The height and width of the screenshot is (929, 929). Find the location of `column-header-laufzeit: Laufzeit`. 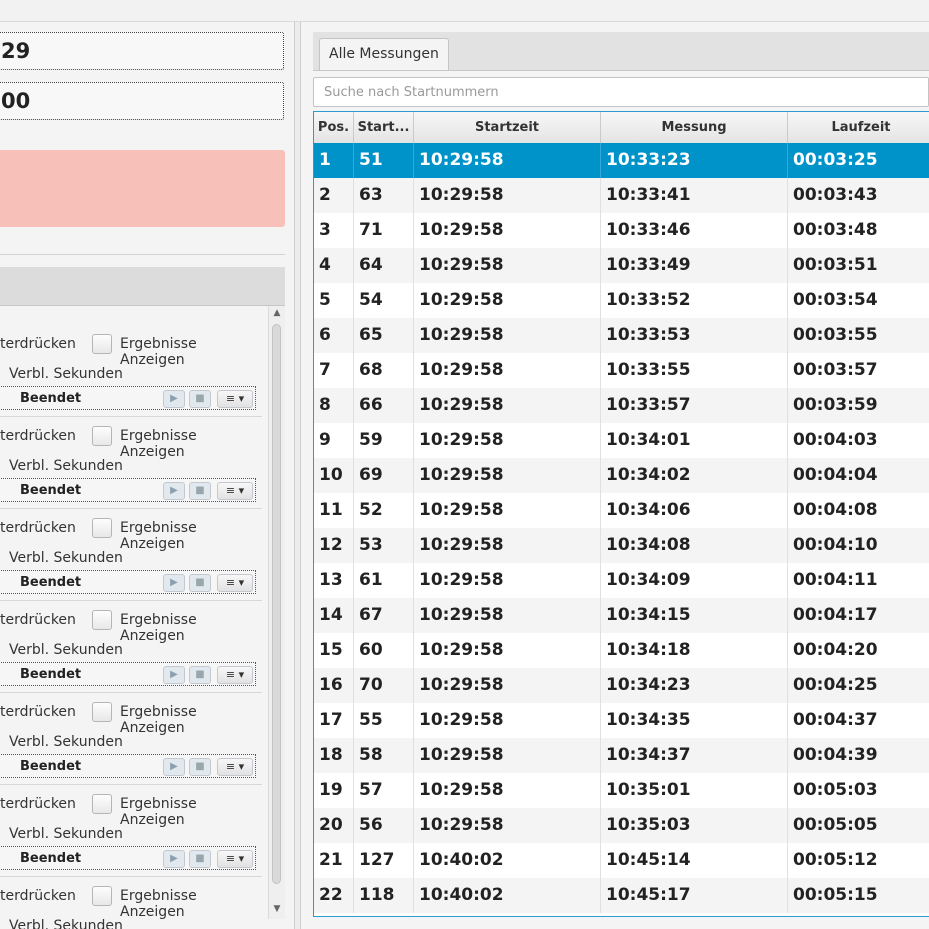

column-header-laufzeit: Laufzeit is located at coordinates (858, 127).